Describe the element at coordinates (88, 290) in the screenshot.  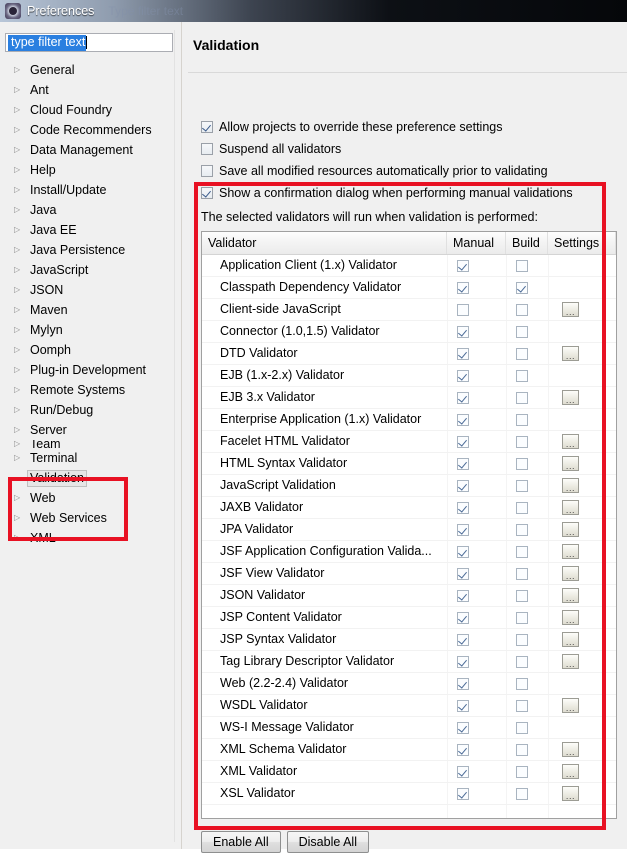
I see `sidebar-item-json: ▷ JSON` at that location.